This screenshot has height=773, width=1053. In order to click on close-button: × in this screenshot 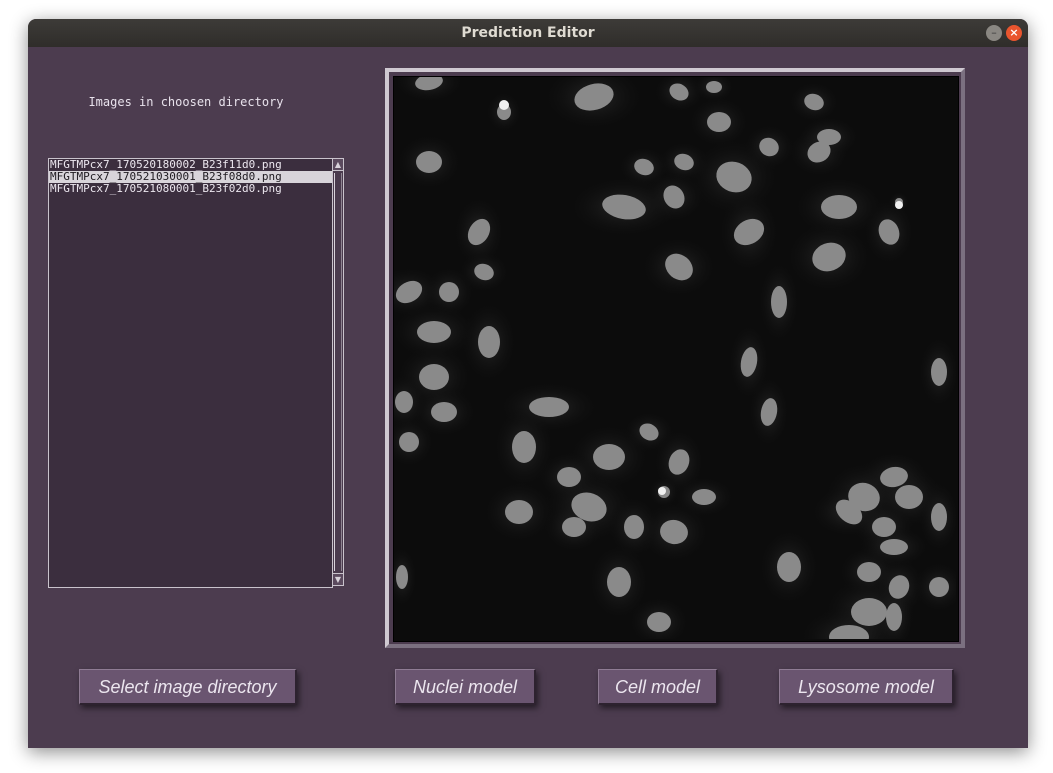, I will do `click(1014, 33)`.